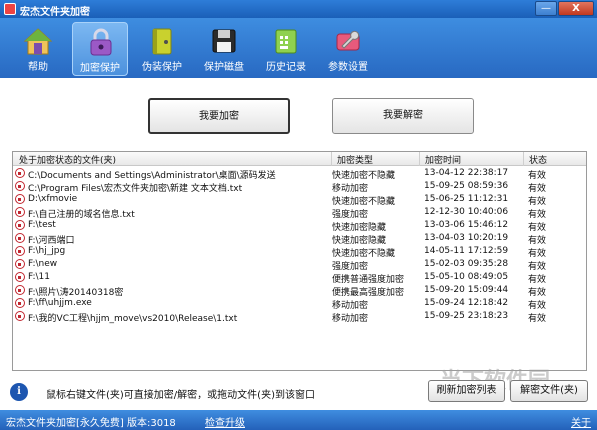 Image resolution: width=597 pixels, height=430 pixels. I want to click on tool-history: 历史记录, so click(286, 49).